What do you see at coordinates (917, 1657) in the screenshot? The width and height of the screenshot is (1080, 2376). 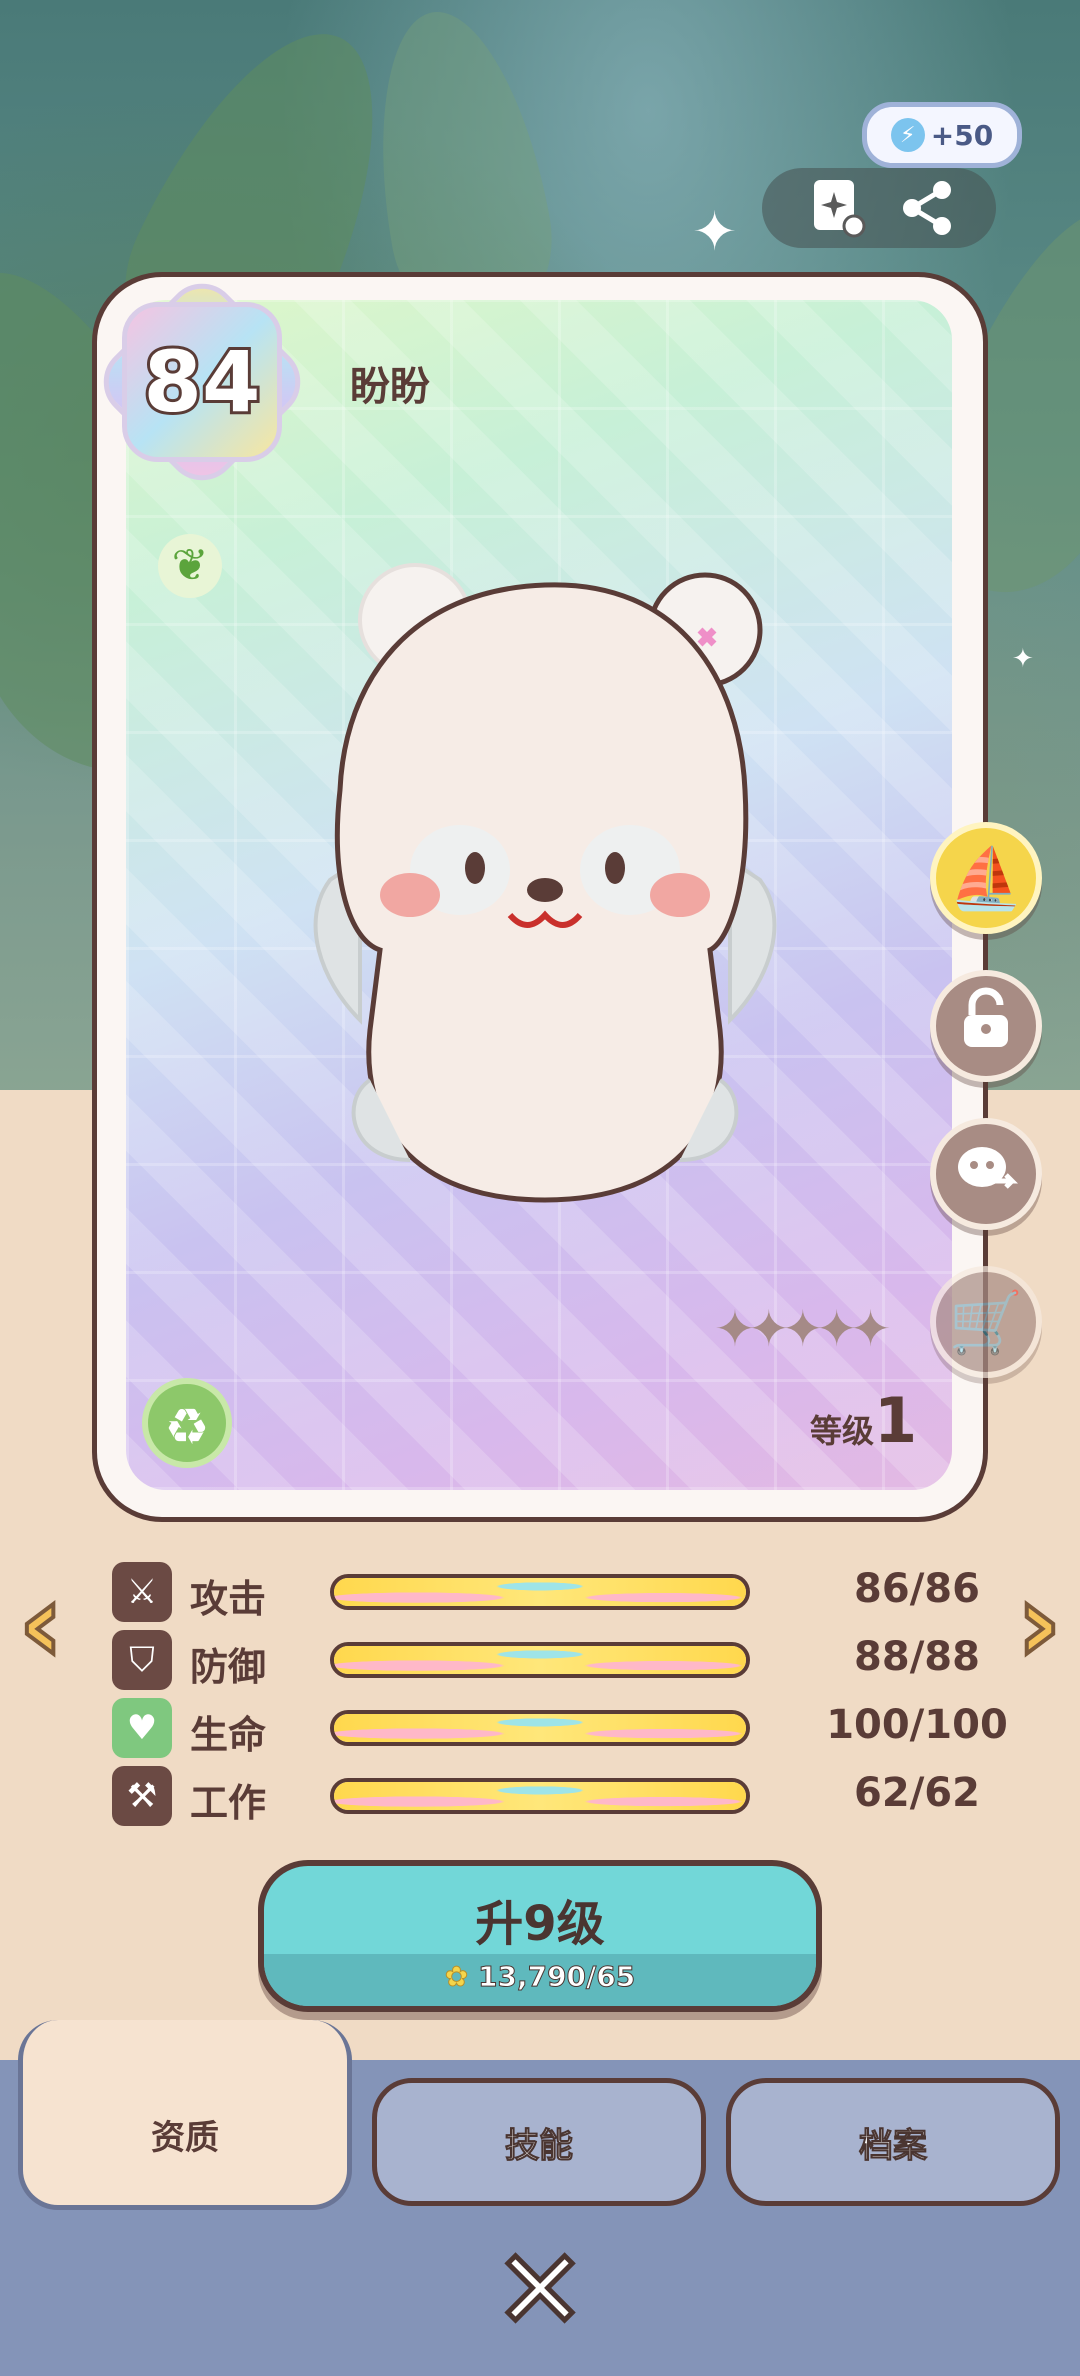 I see `stat-value: 88/88` at bounding box center [917, 1657].